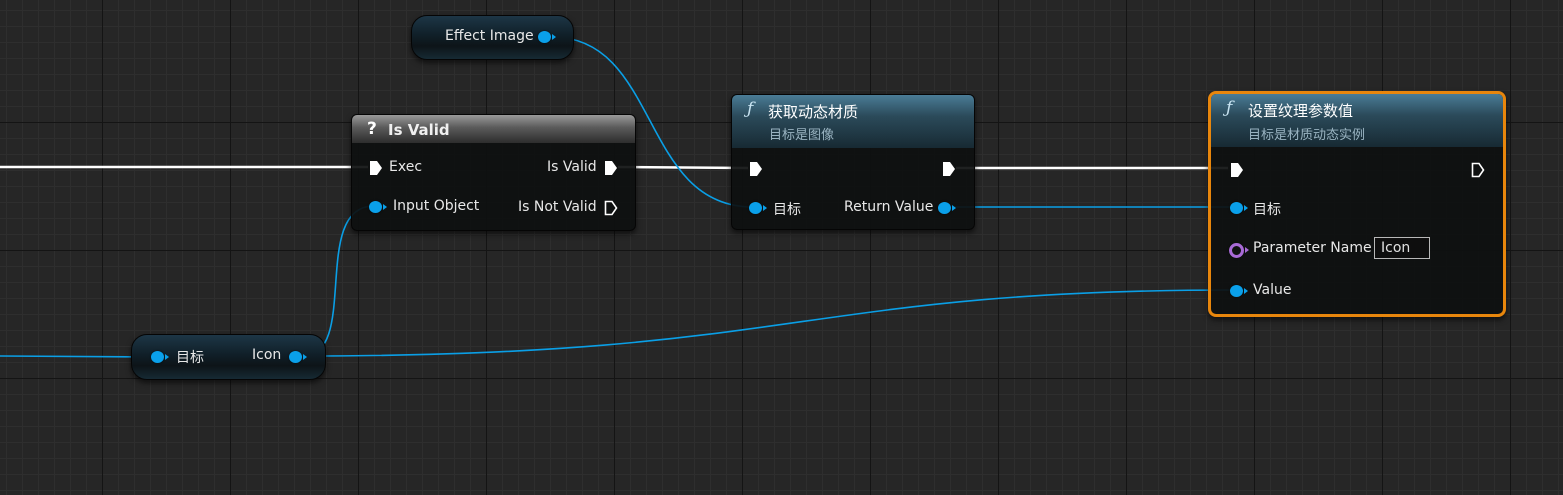  What do you see at coordinates (611, 168) in the screenshot?
I see `is-valid-exec-out-icon` at bounding box center [611, 168].